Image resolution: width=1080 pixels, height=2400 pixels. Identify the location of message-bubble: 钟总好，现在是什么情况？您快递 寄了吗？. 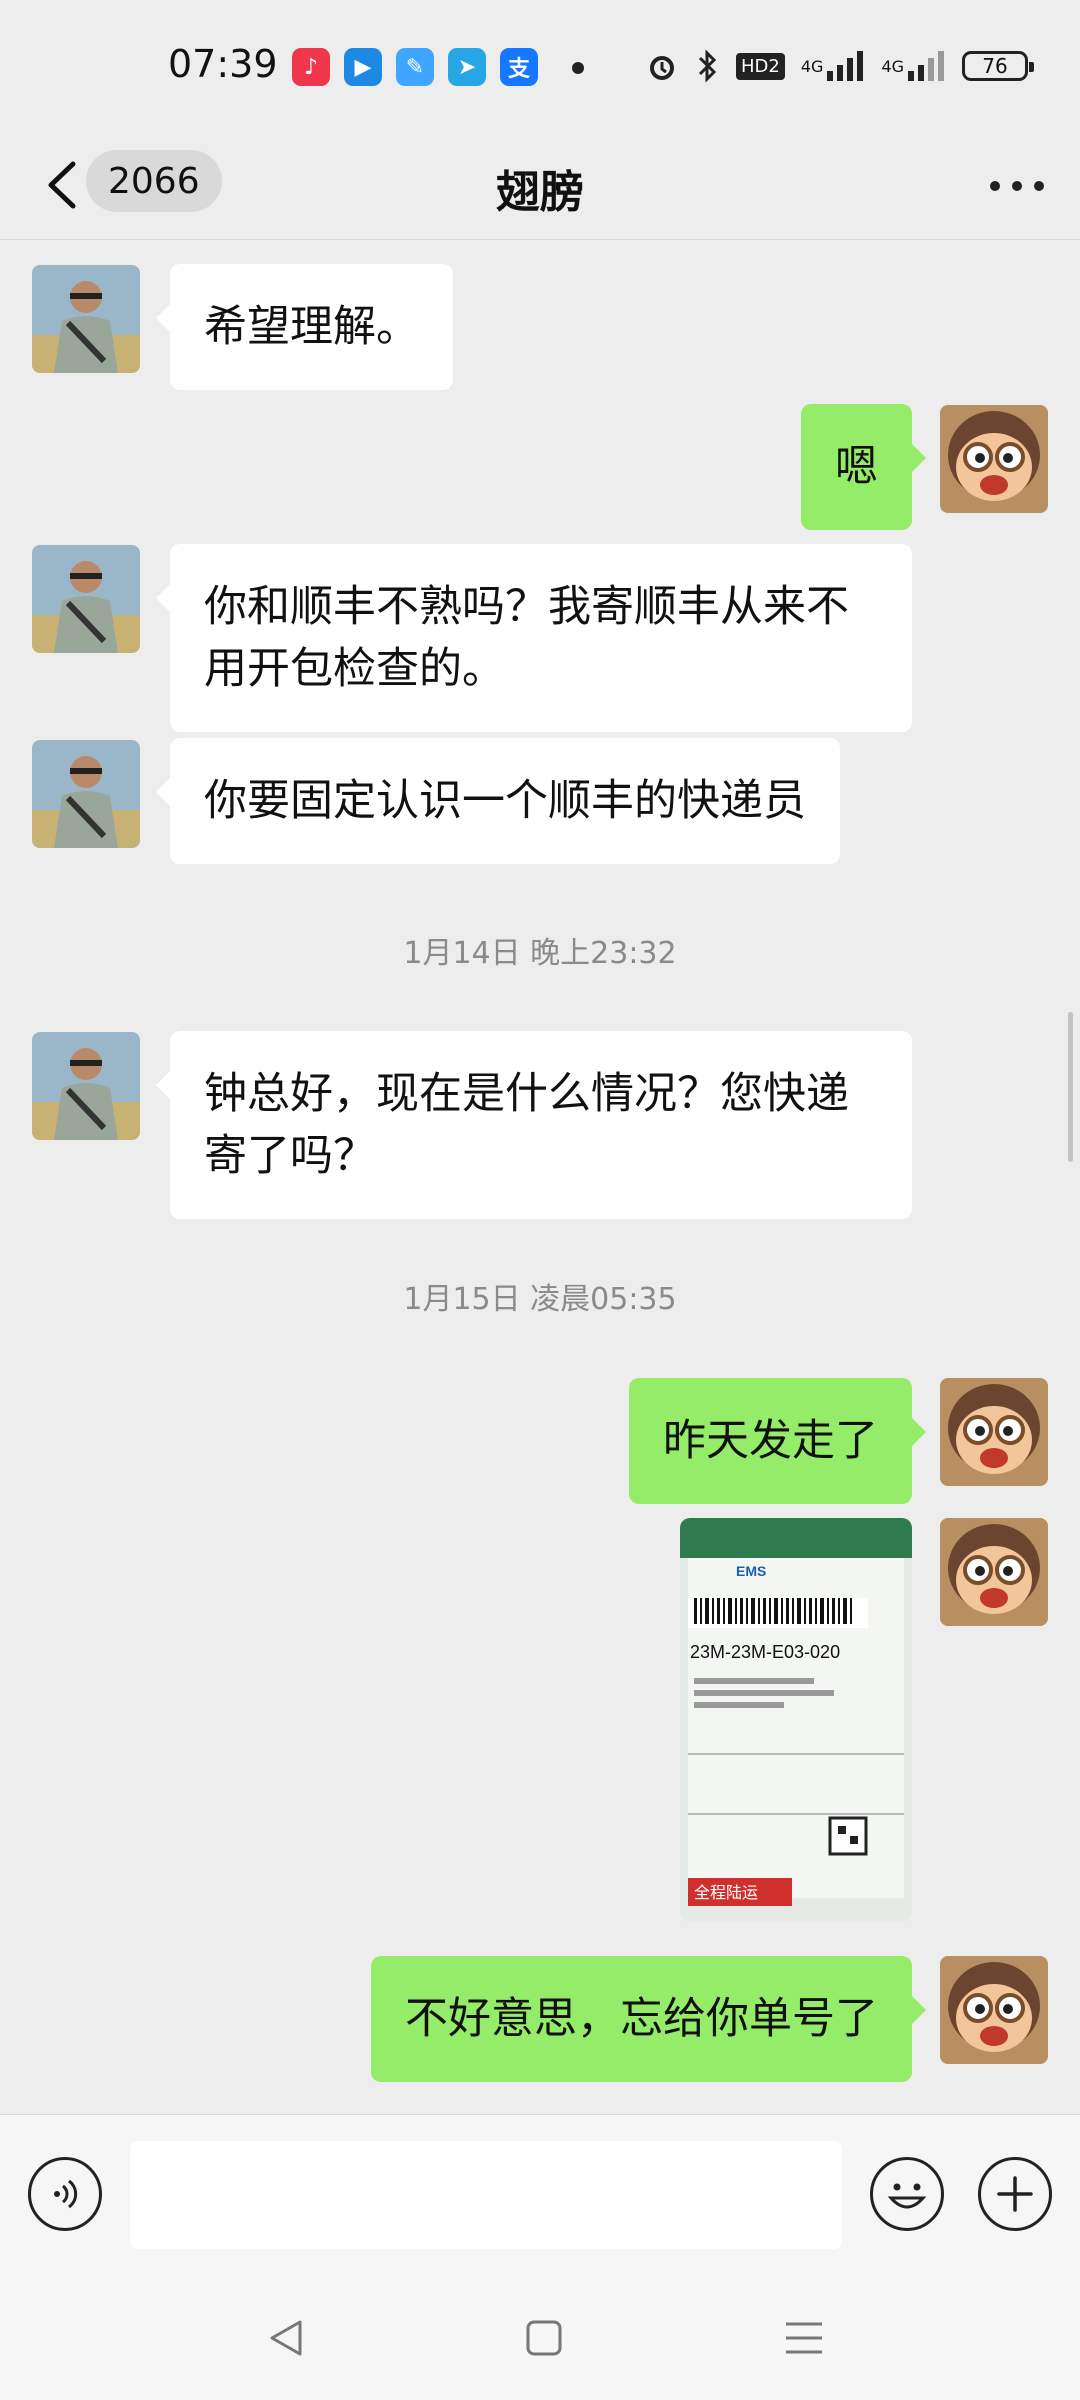
(534, 1125).